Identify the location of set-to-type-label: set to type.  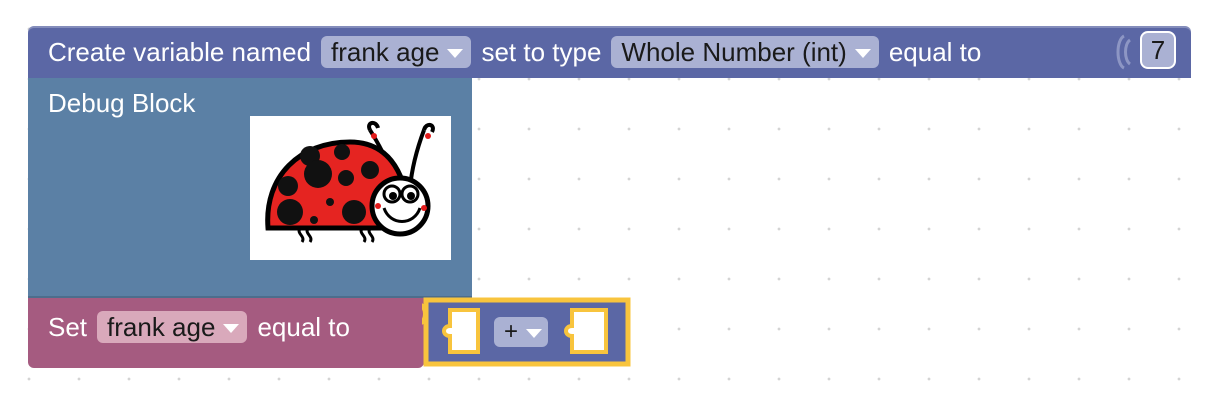
(541, 51).